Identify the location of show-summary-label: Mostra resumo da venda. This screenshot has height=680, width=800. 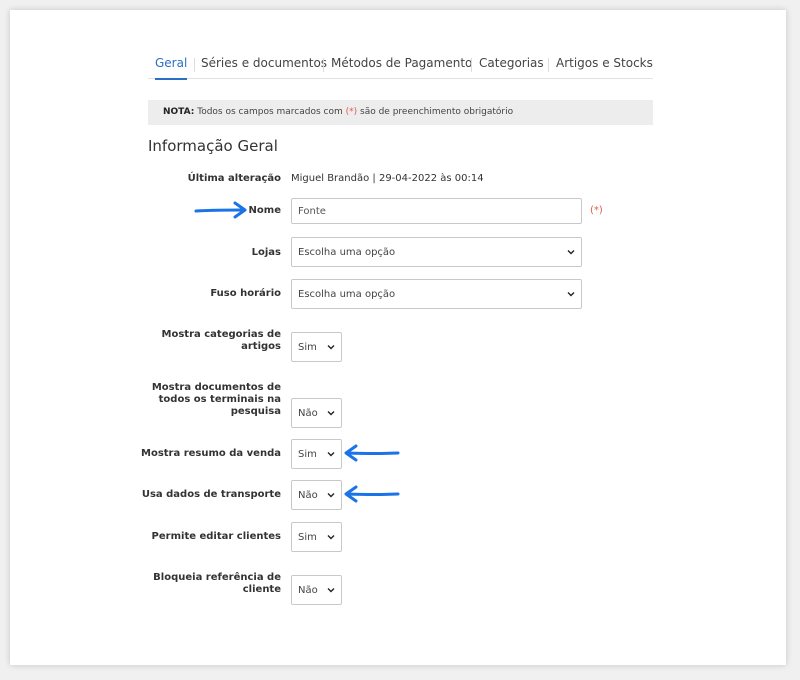
(211, 453).